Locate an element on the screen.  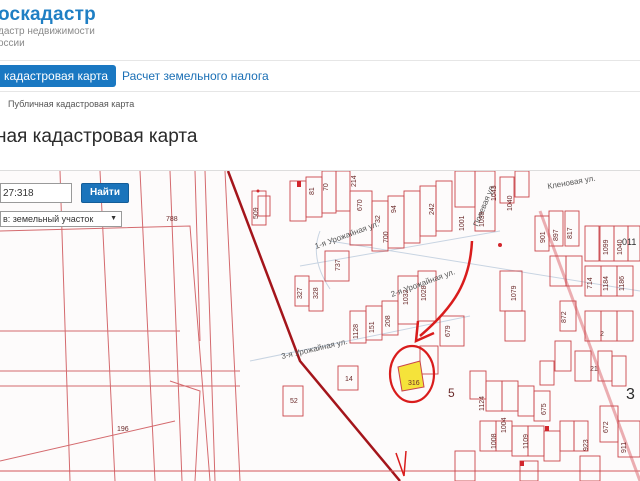
parcel-label: 1032 is located at coordinates (406, 297).